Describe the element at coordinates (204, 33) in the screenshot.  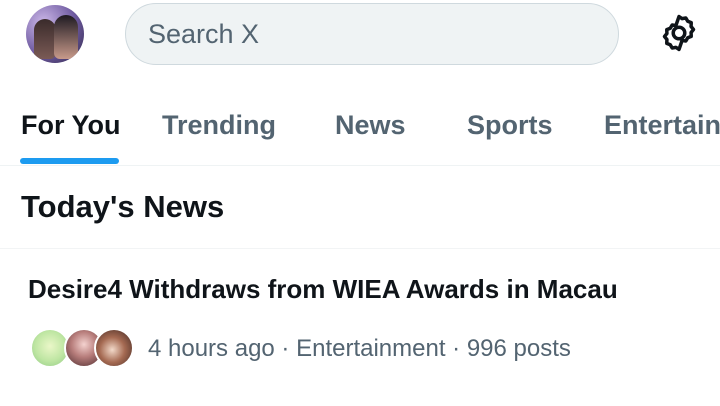
I see `search-placeholder: Search X` at that location.